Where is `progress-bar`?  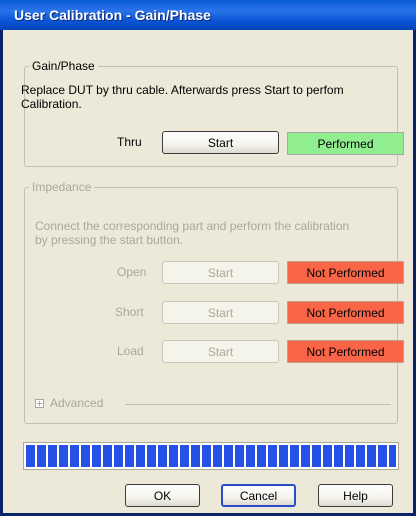 progress-bar is located at coordinates (211, 456).